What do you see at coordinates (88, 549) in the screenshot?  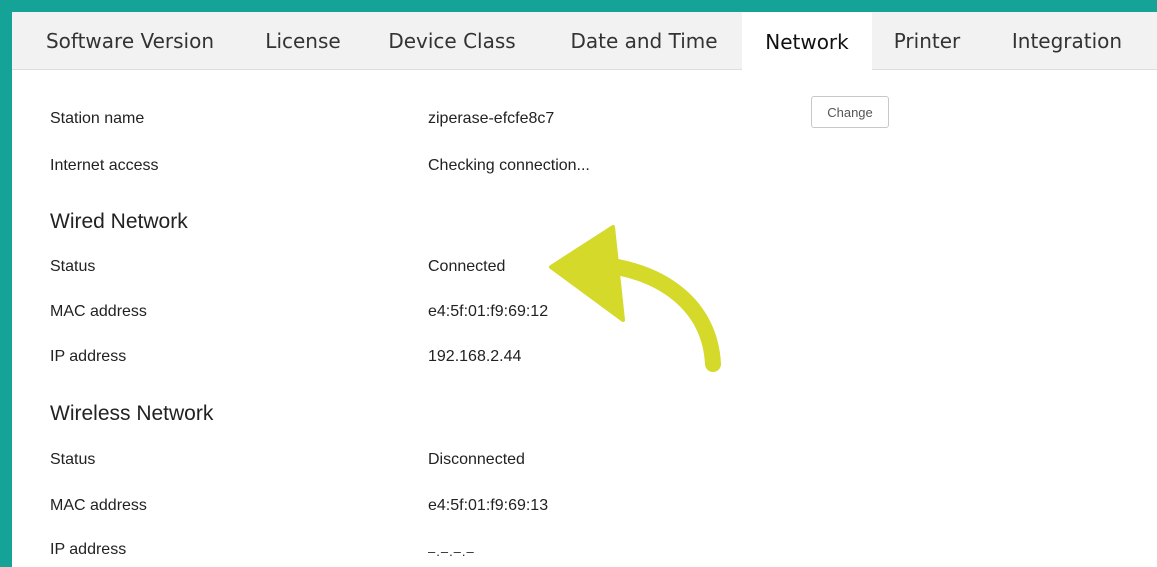 I see `wireless-ip-label: IP address` at bounding box center [88, 549].